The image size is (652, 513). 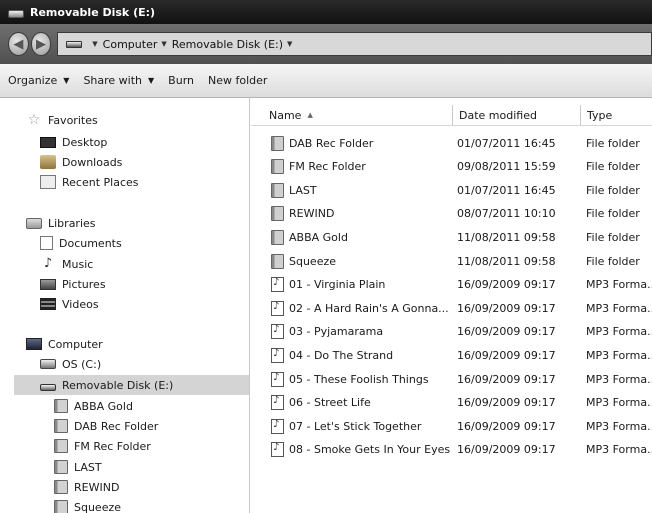 I want to click on nav-computer: Computer, so click(x=64, y=344).